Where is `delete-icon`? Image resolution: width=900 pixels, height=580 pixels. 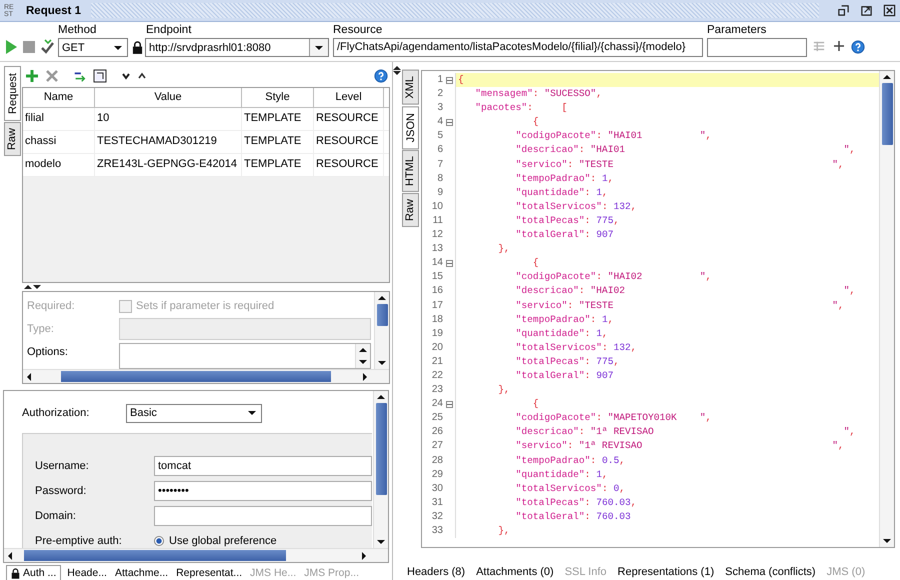
delete-icon is located at coordinates (52, 75).